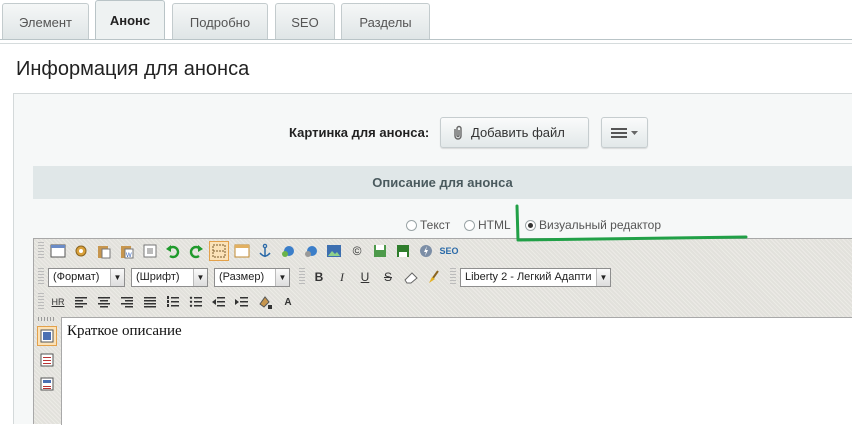 This screenshot has height=425, width=852. I want to click on redo-icon, so click(196, 251).